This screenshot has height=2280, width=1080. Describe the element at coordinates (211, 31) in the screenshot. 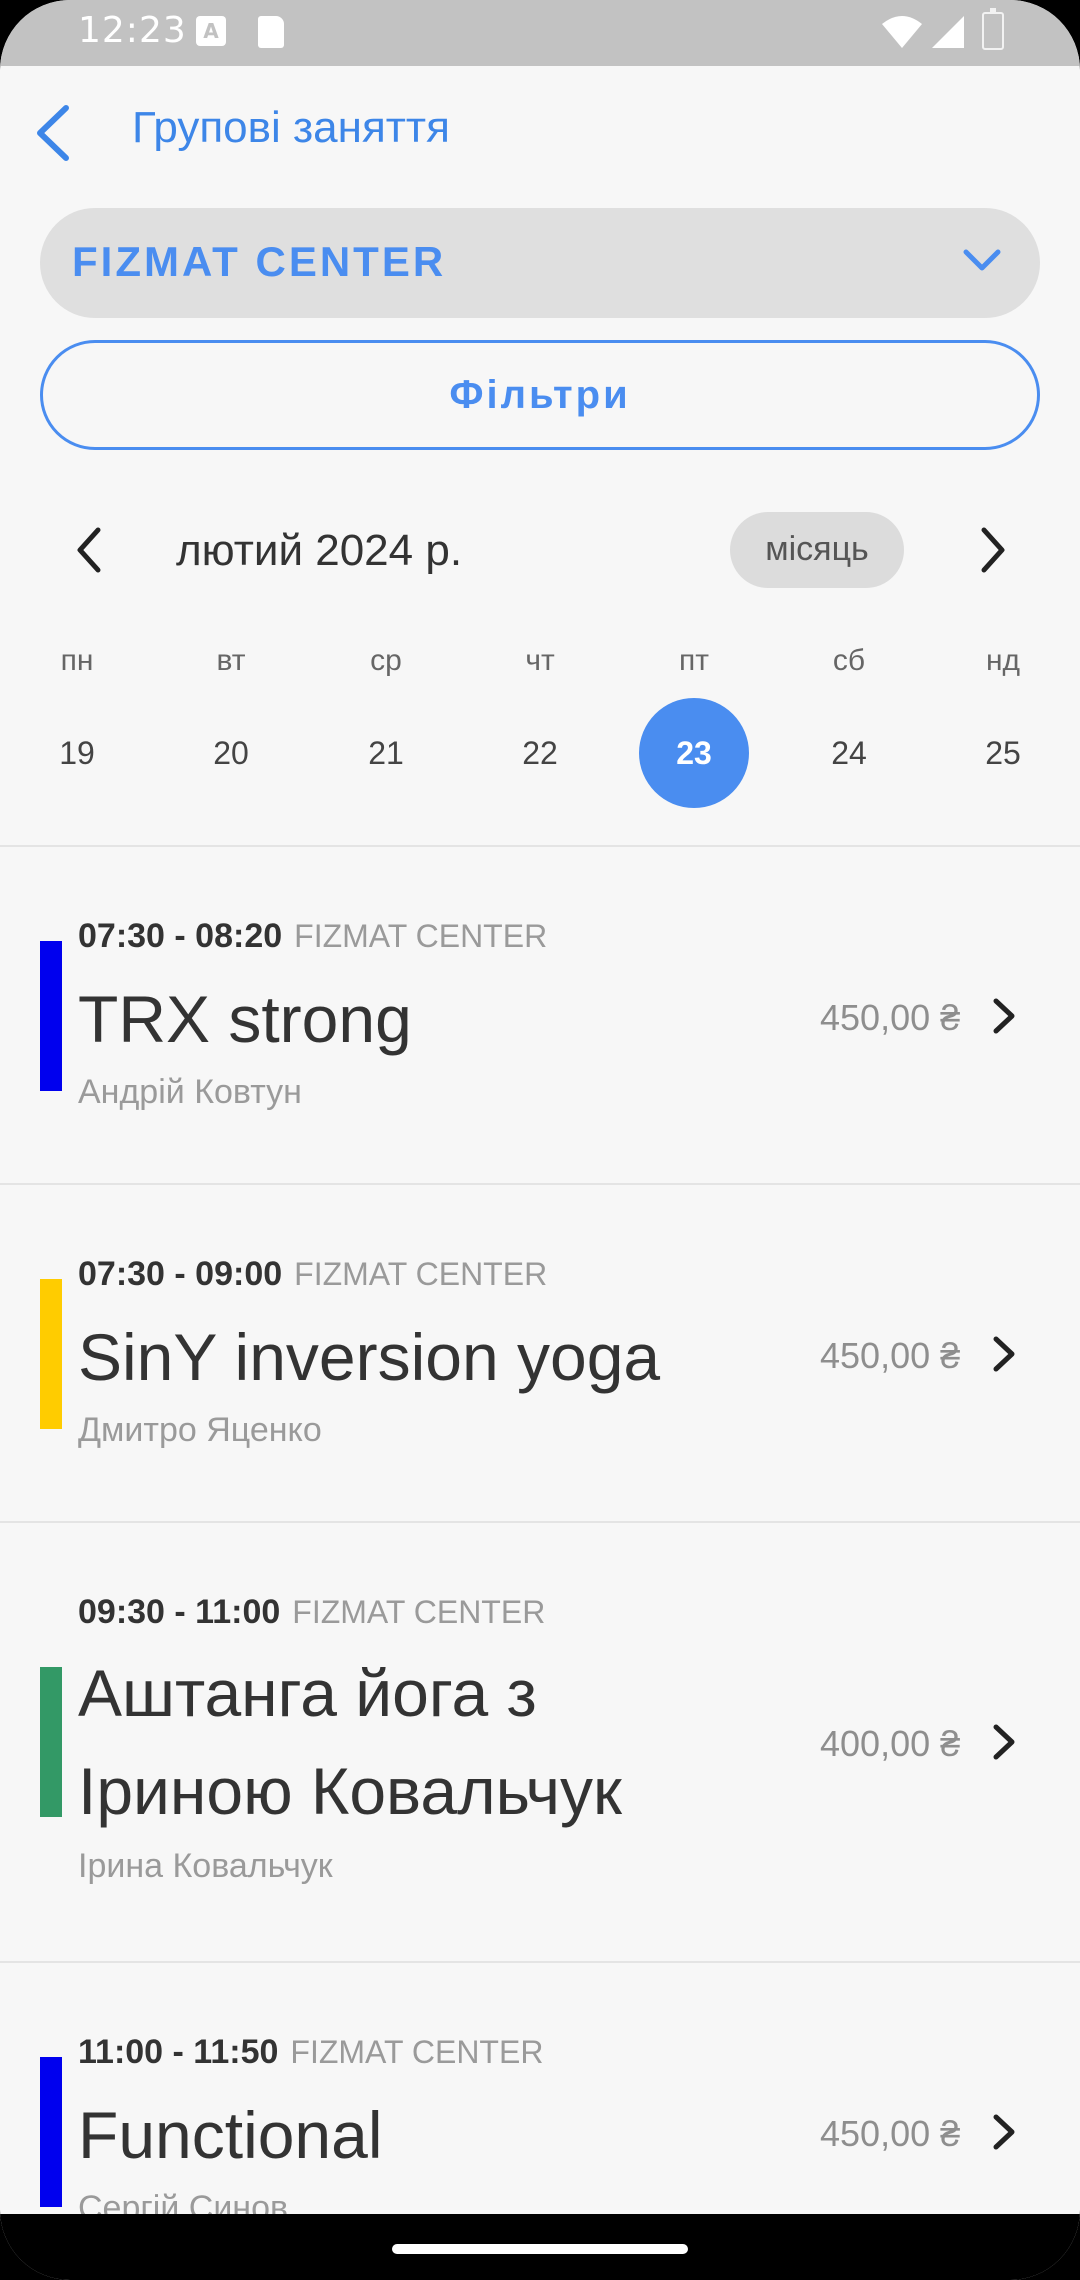

I see `accessibility-notification-icon: A` at that location.